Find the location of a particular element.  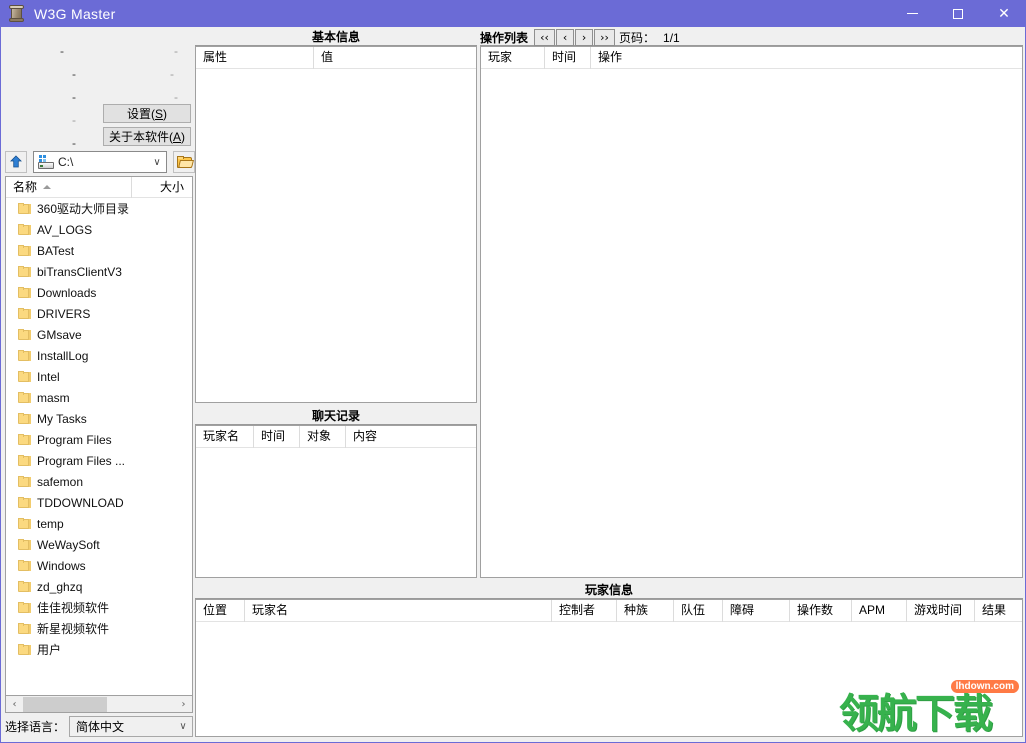

file-list-item: zd_ghzq is located at coordinates (99, 586).